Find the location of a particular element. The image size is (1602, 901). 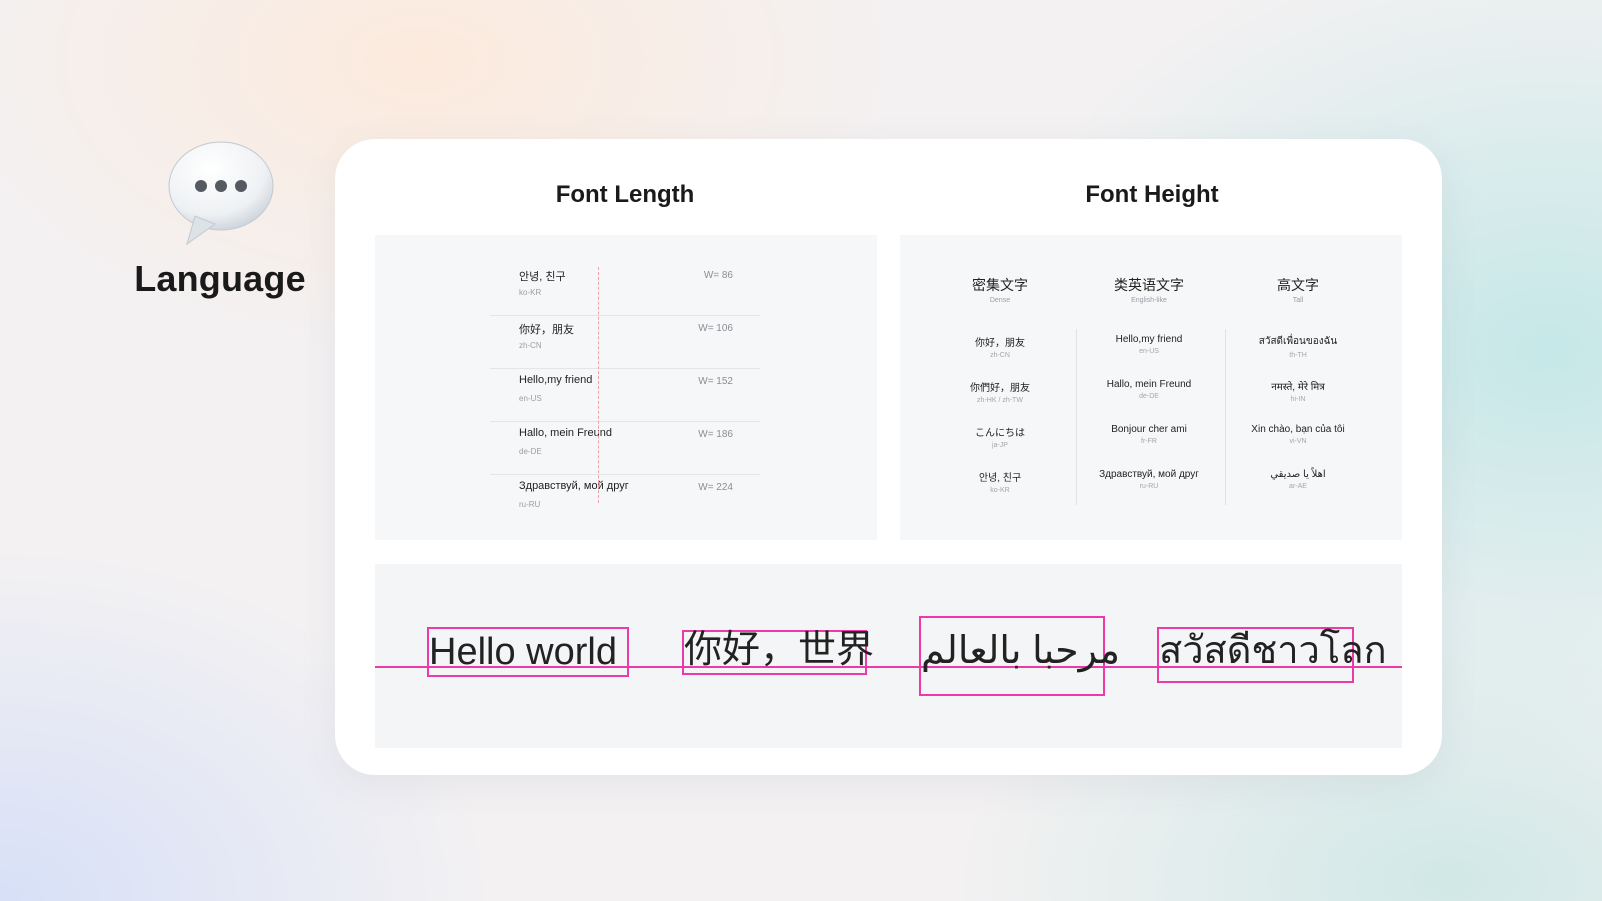

sample-text: Bonjour cher ami is located at coordinates (1149, 429).